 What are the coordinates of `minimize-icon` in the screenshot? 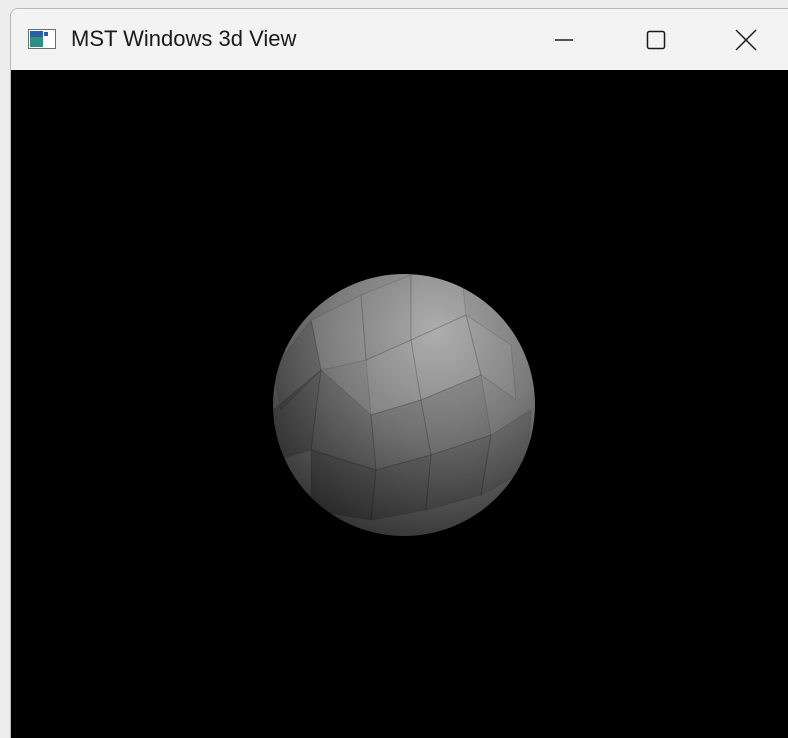 It's located at (564, 39).